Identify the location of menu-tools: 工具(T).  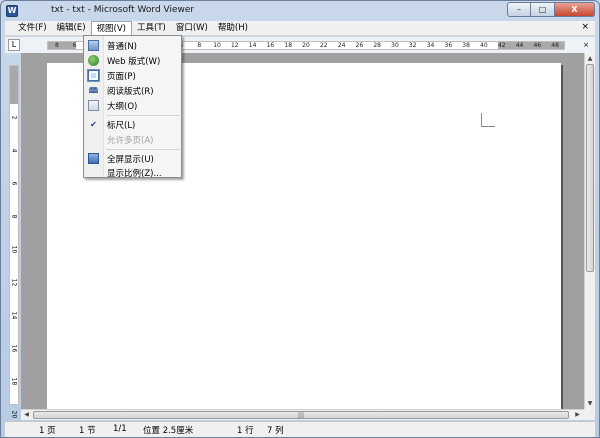
(151, 28).